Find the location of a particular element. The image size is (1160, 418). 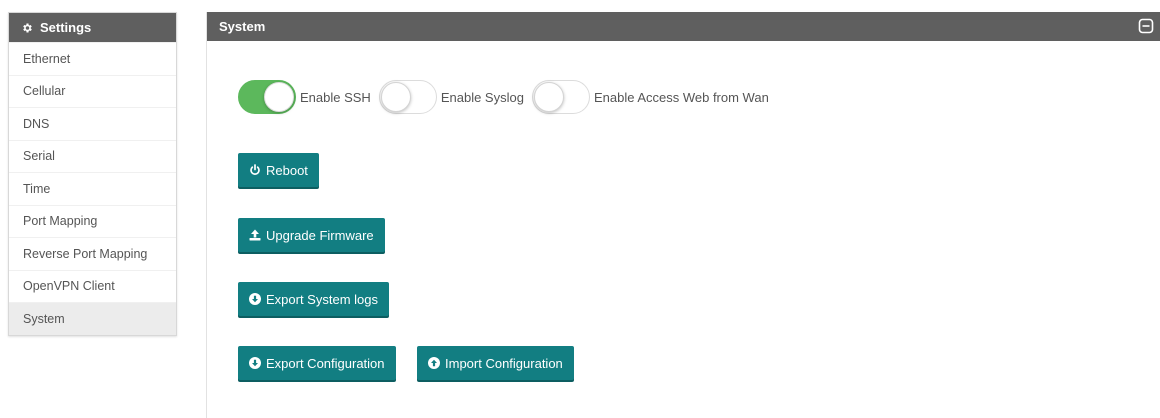

panel-header: System is located at coordinates (683, 26).